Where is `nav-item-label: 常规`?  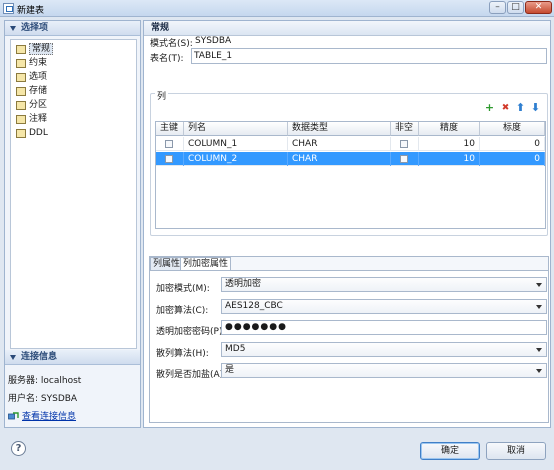 nav-item-label: 常规 is located at coordinates (41, 49).